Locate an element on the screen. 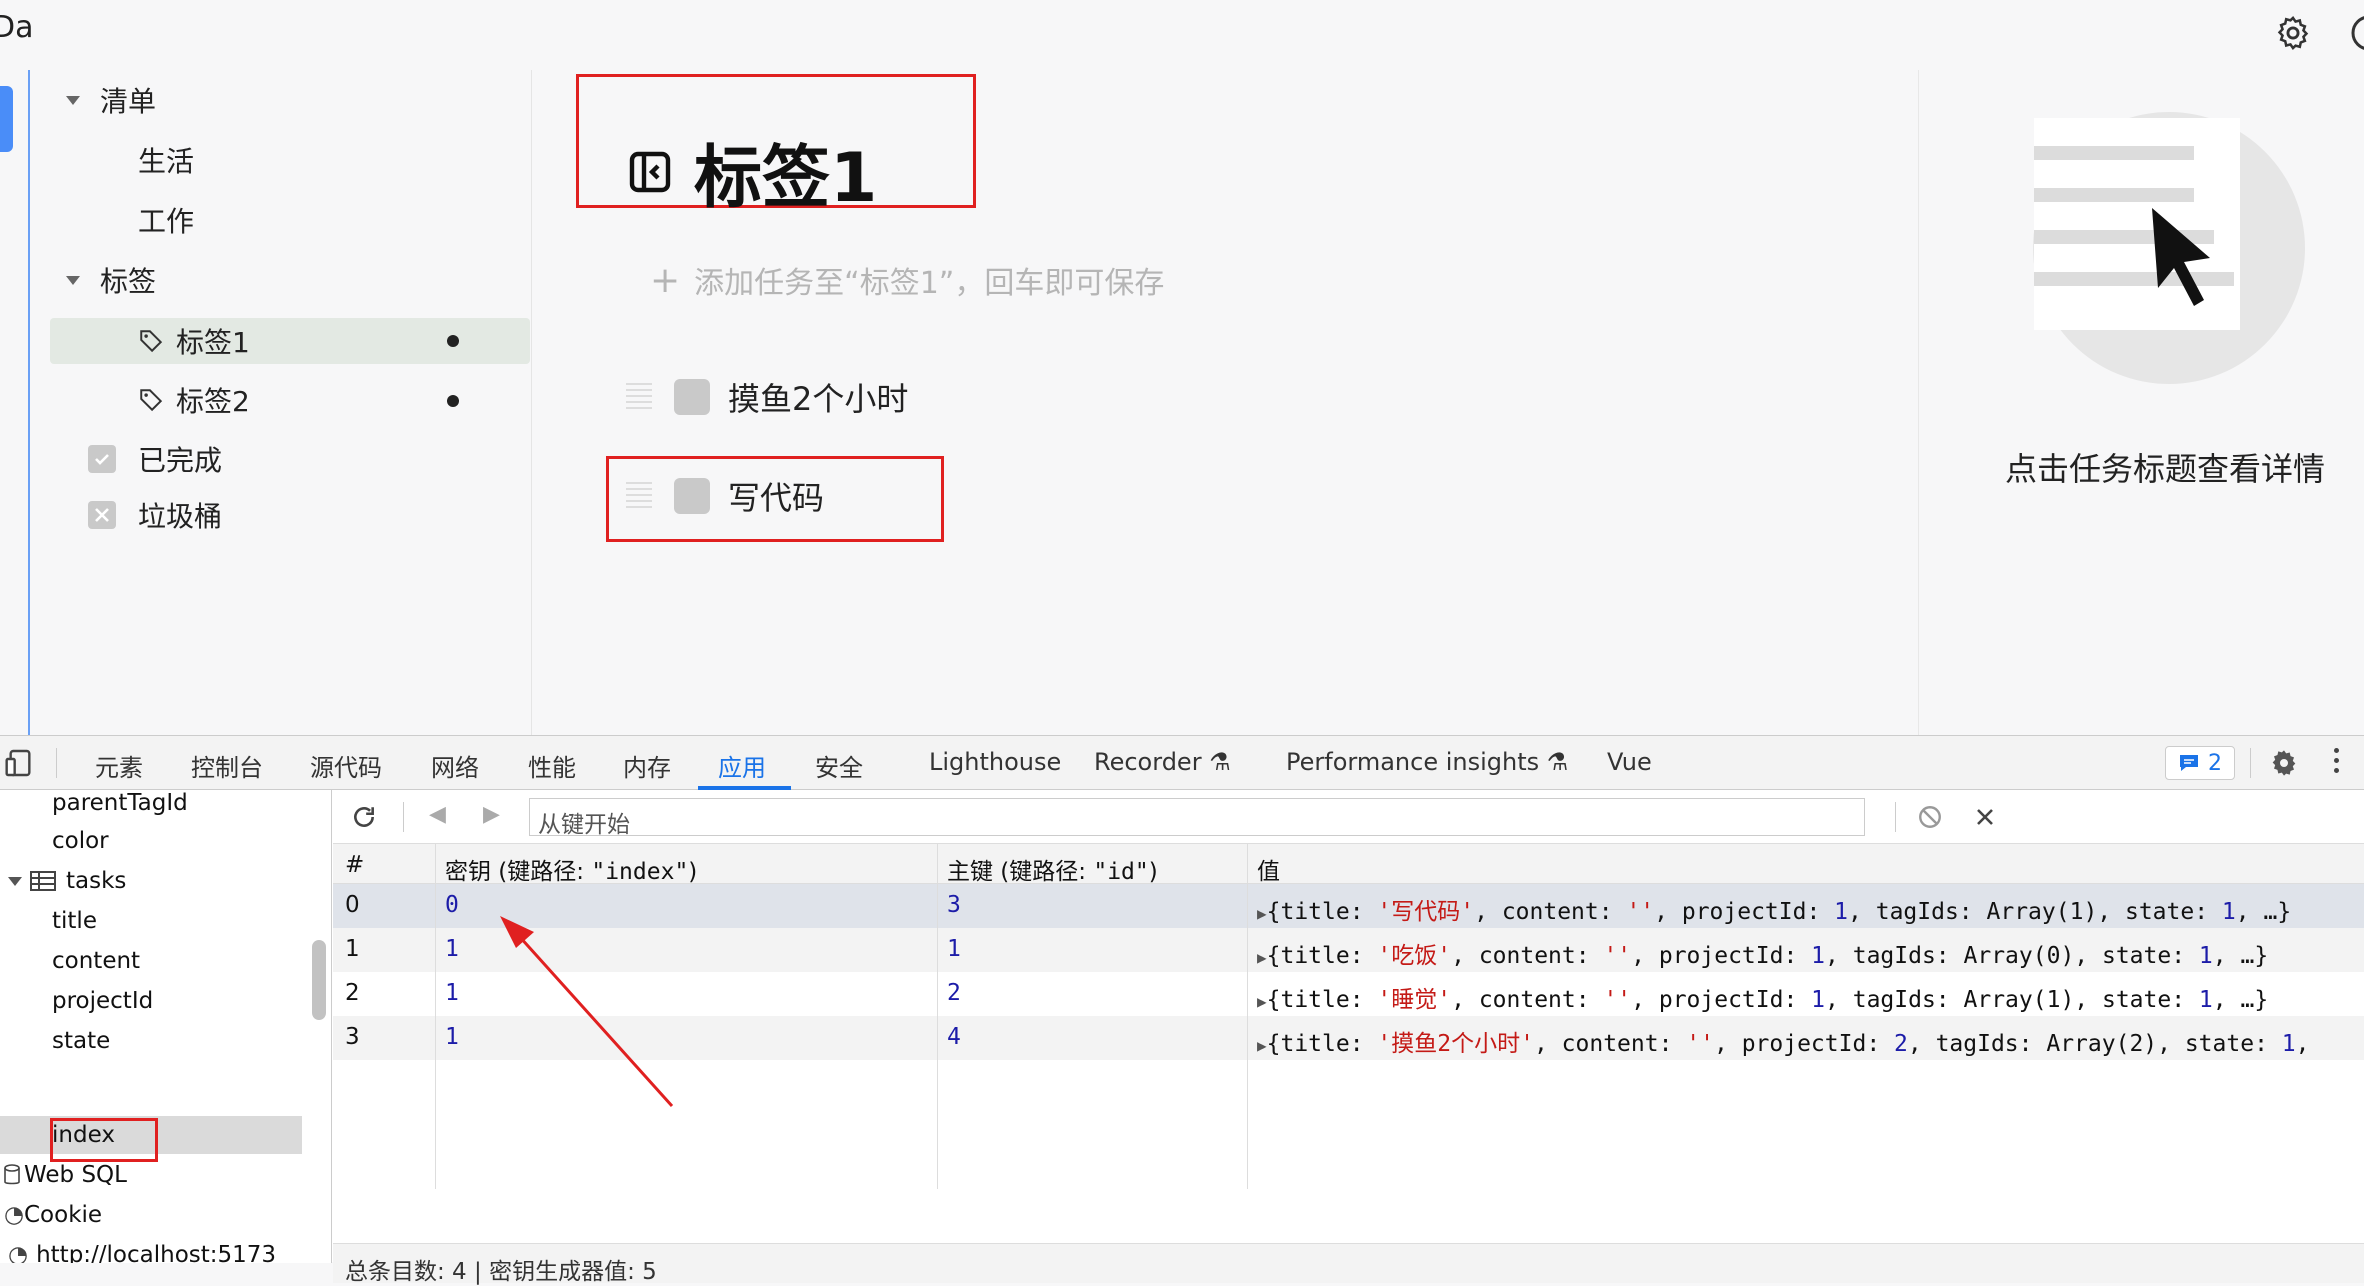 The image size is (2364, 1286). sidebar-item-label: 生活 is located at coordinates (166, 161).